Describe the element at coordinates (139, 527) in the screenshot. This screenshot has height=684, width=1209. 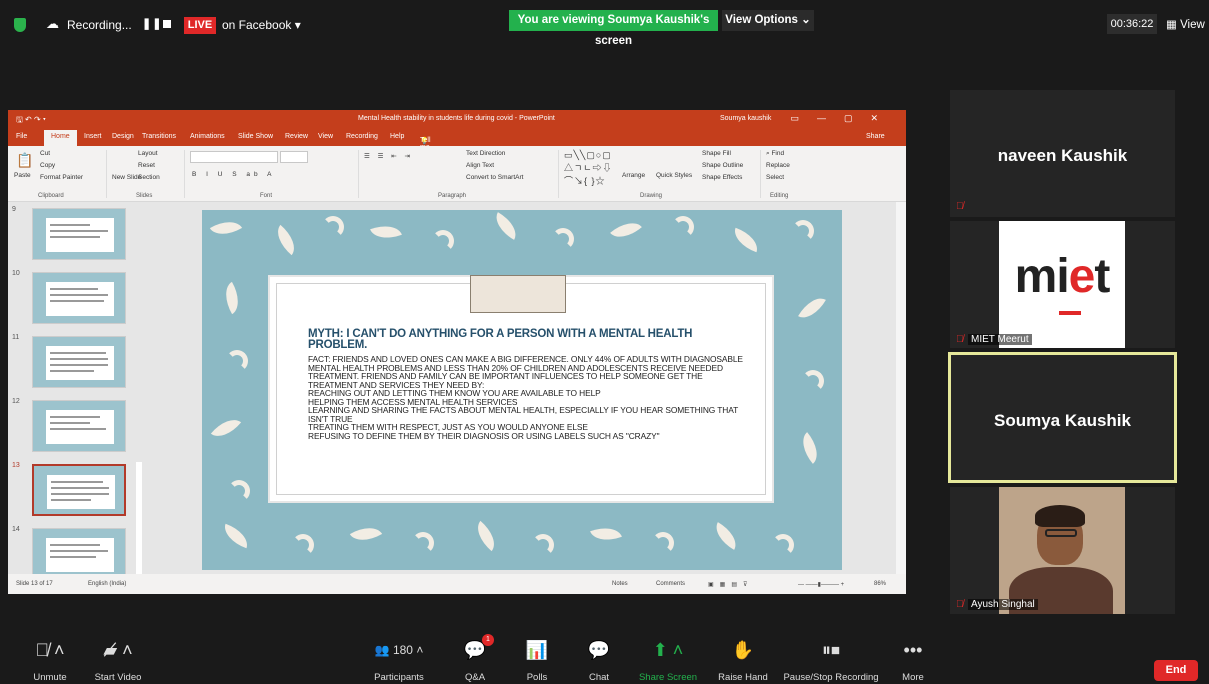
I see `thumbnail-scrollbar` at that location.